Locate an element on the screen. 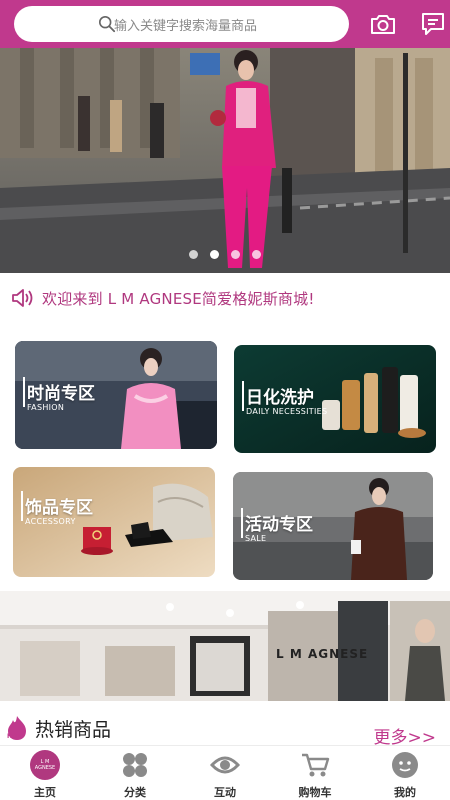 Image resolution: width=450 pixels, height=800 pixels. store-photo is located at coordinates (225, 646).